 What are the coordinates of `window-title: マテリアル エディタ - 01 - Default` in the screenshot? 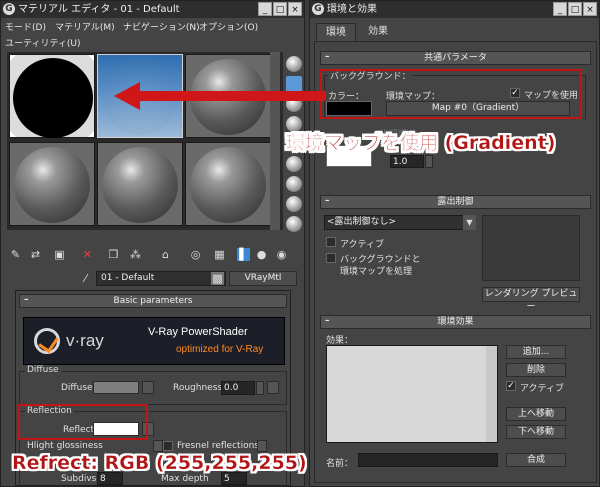 It's located at (99, 9).